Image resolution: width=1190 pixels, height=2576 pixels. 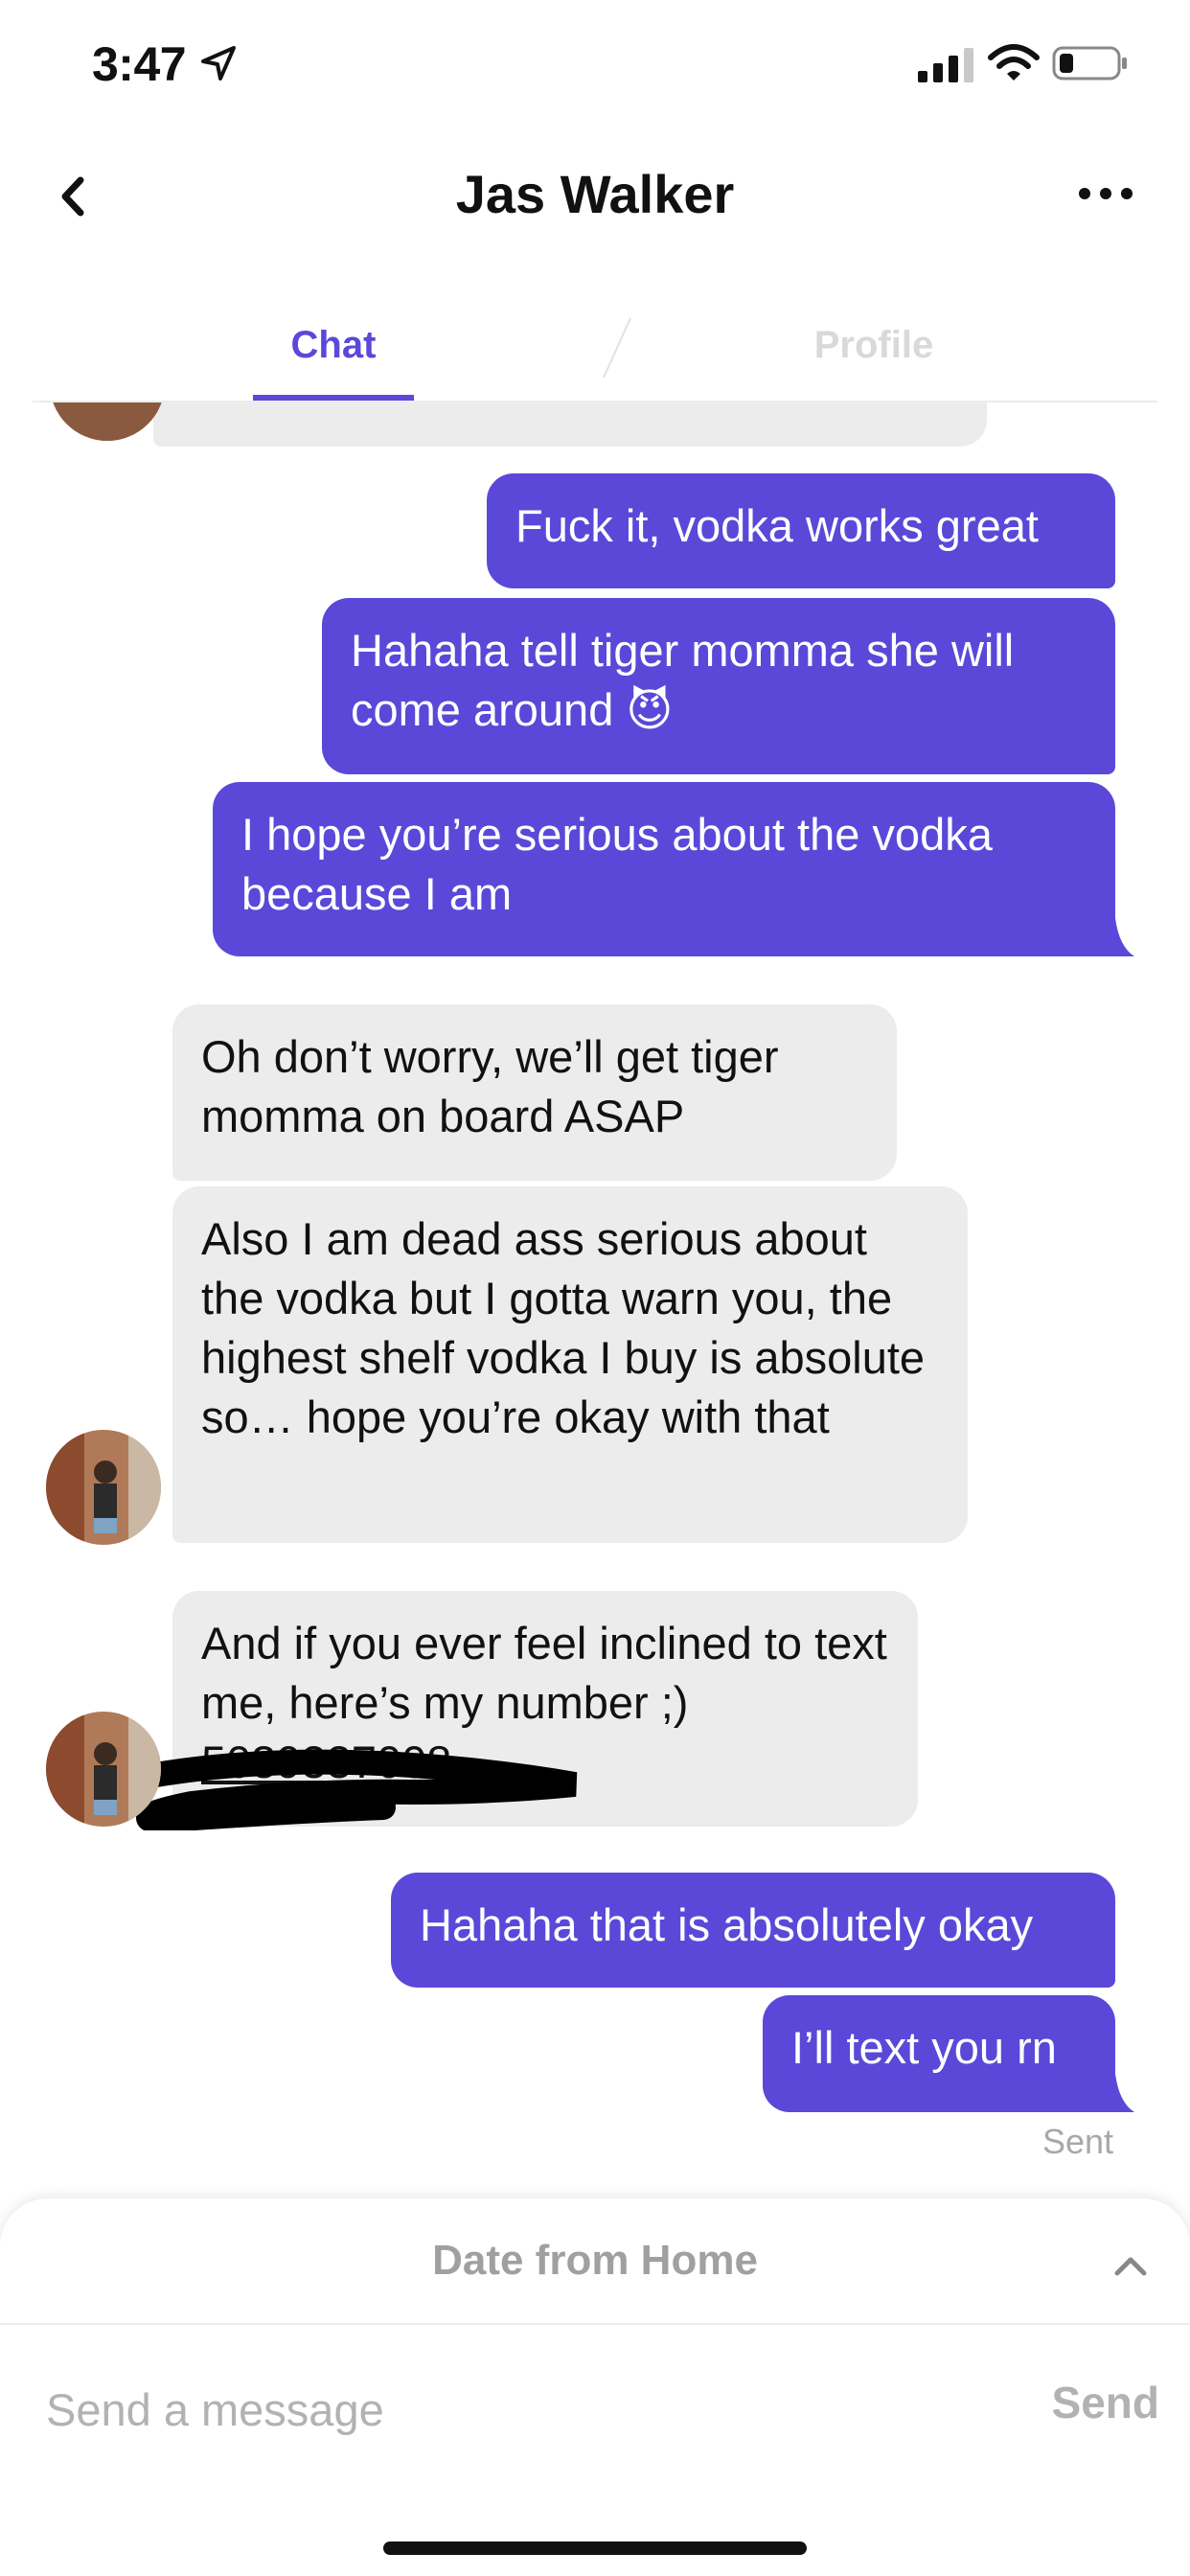 What do you see at coordinates (515, 2409) in the screenshot?
I see `message-input` at bounding box center [515, 2409].